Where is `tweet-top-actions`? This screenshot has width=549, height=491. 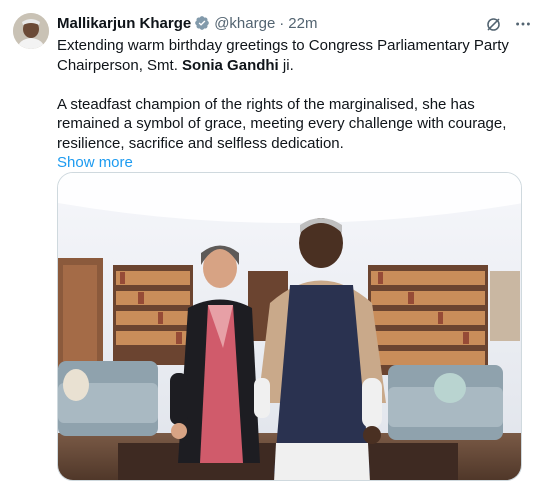 tweet-top-actions is located at coordinates (508, 24).